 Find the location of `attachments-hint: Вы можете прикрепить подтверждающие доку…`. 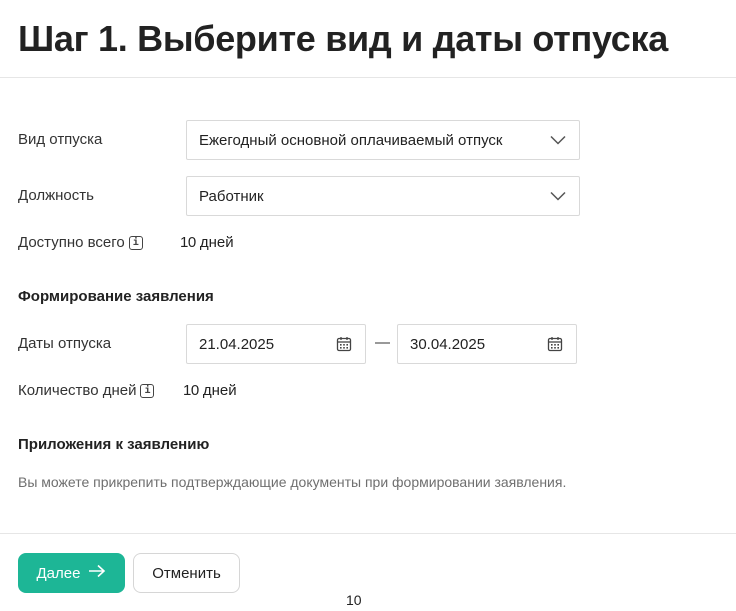

attachments-hint: Вы можете прикрепить подтверждающие доку… is located at coordinates (292, 482).